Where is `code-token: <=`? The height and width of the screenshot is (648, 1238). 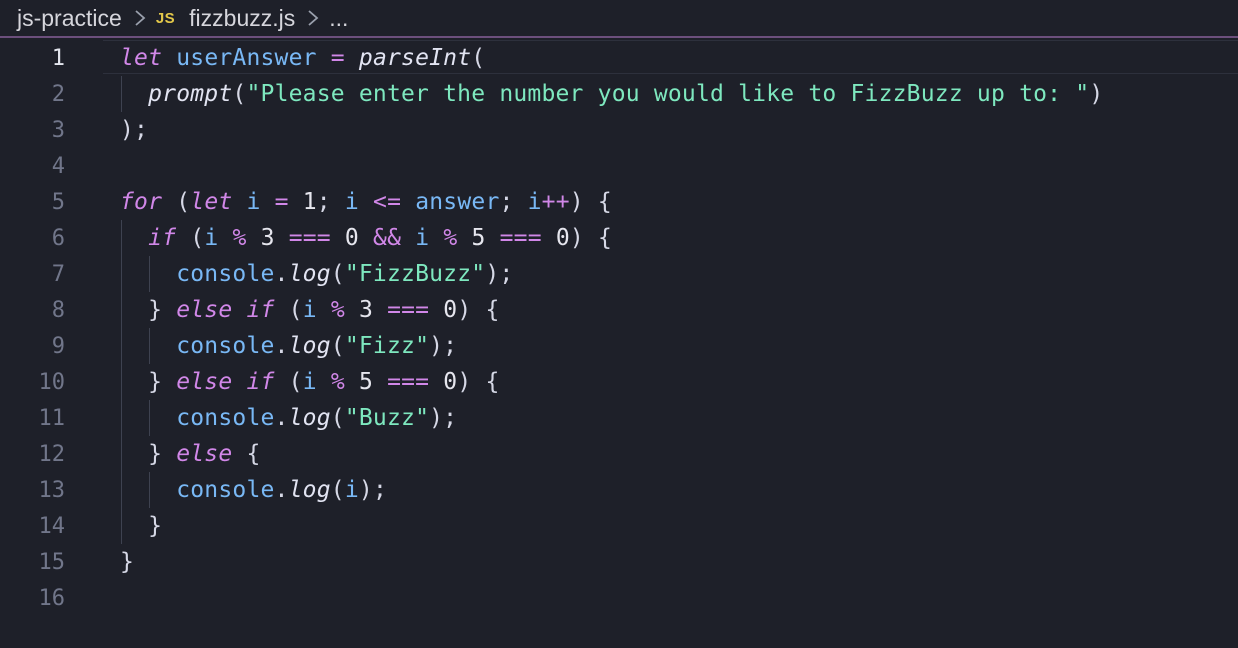 code-token: <= is located at coordinates (387, 202).